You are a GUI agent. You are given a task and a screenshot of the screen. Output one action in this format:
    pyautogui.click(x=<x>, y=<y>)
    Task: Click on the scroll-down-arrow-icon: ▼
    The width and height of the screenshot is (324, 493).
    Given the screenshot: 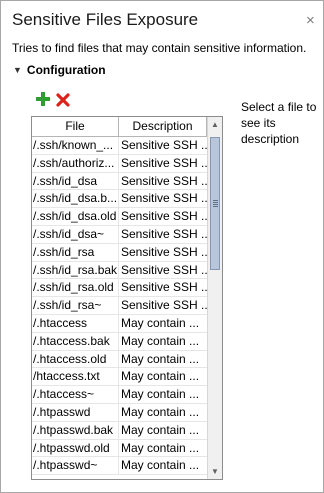 What is the action you would take?
    pyautogui.click(x=215, y=471)
    